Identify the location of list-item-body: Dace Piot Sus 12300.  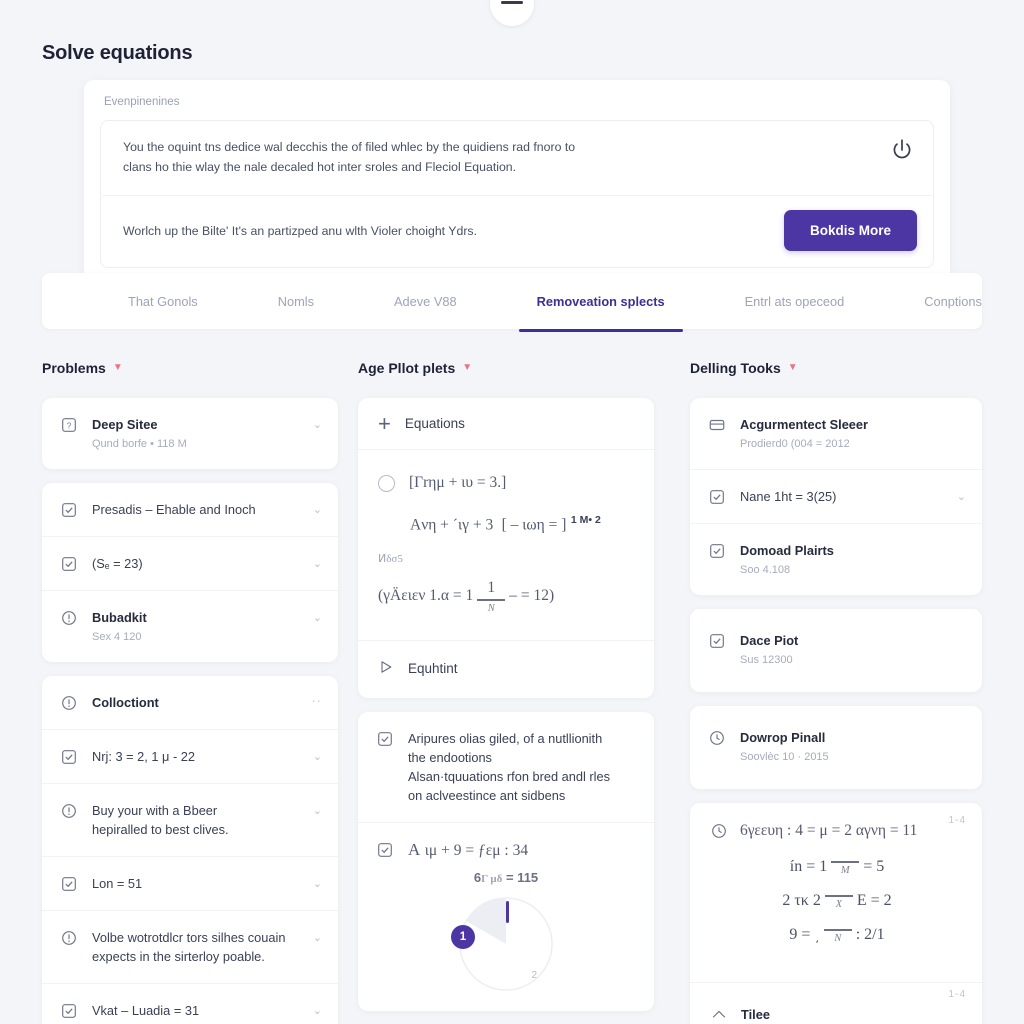
(853, 649).